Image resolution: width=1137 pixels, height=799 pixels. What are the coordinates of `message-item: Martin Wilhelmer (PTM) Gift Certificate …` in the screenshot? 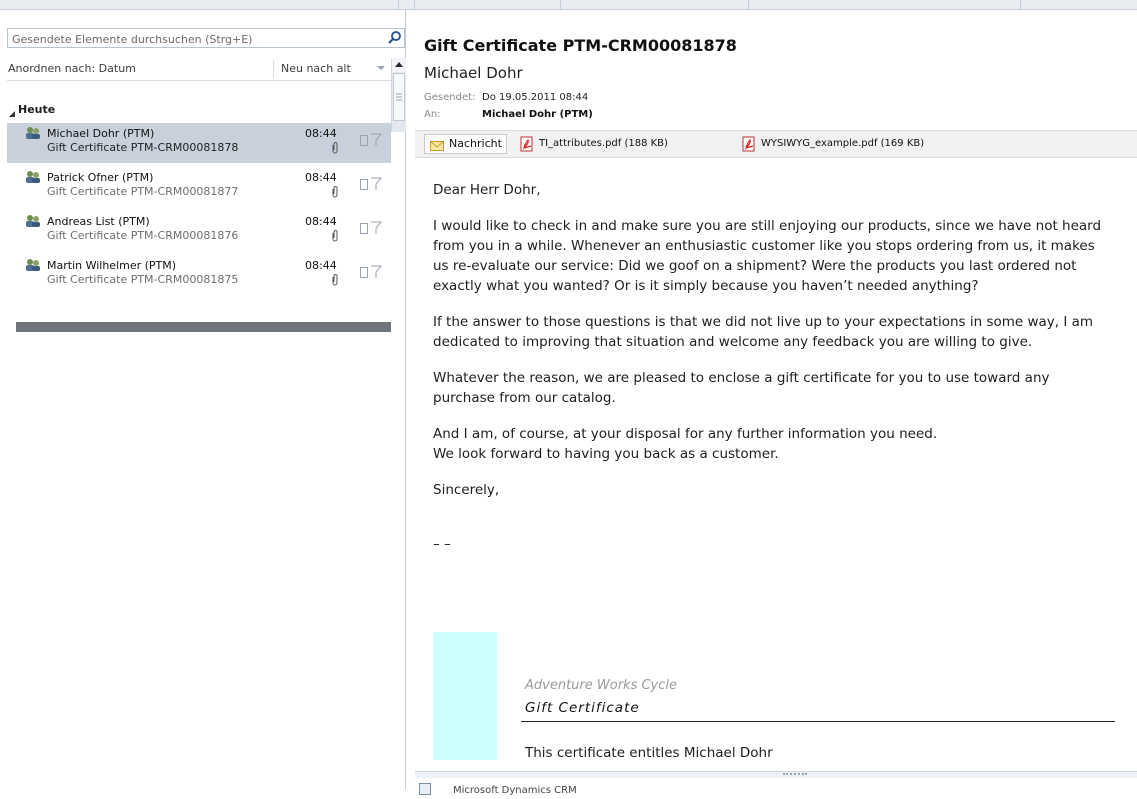 It's located at (199, 275).